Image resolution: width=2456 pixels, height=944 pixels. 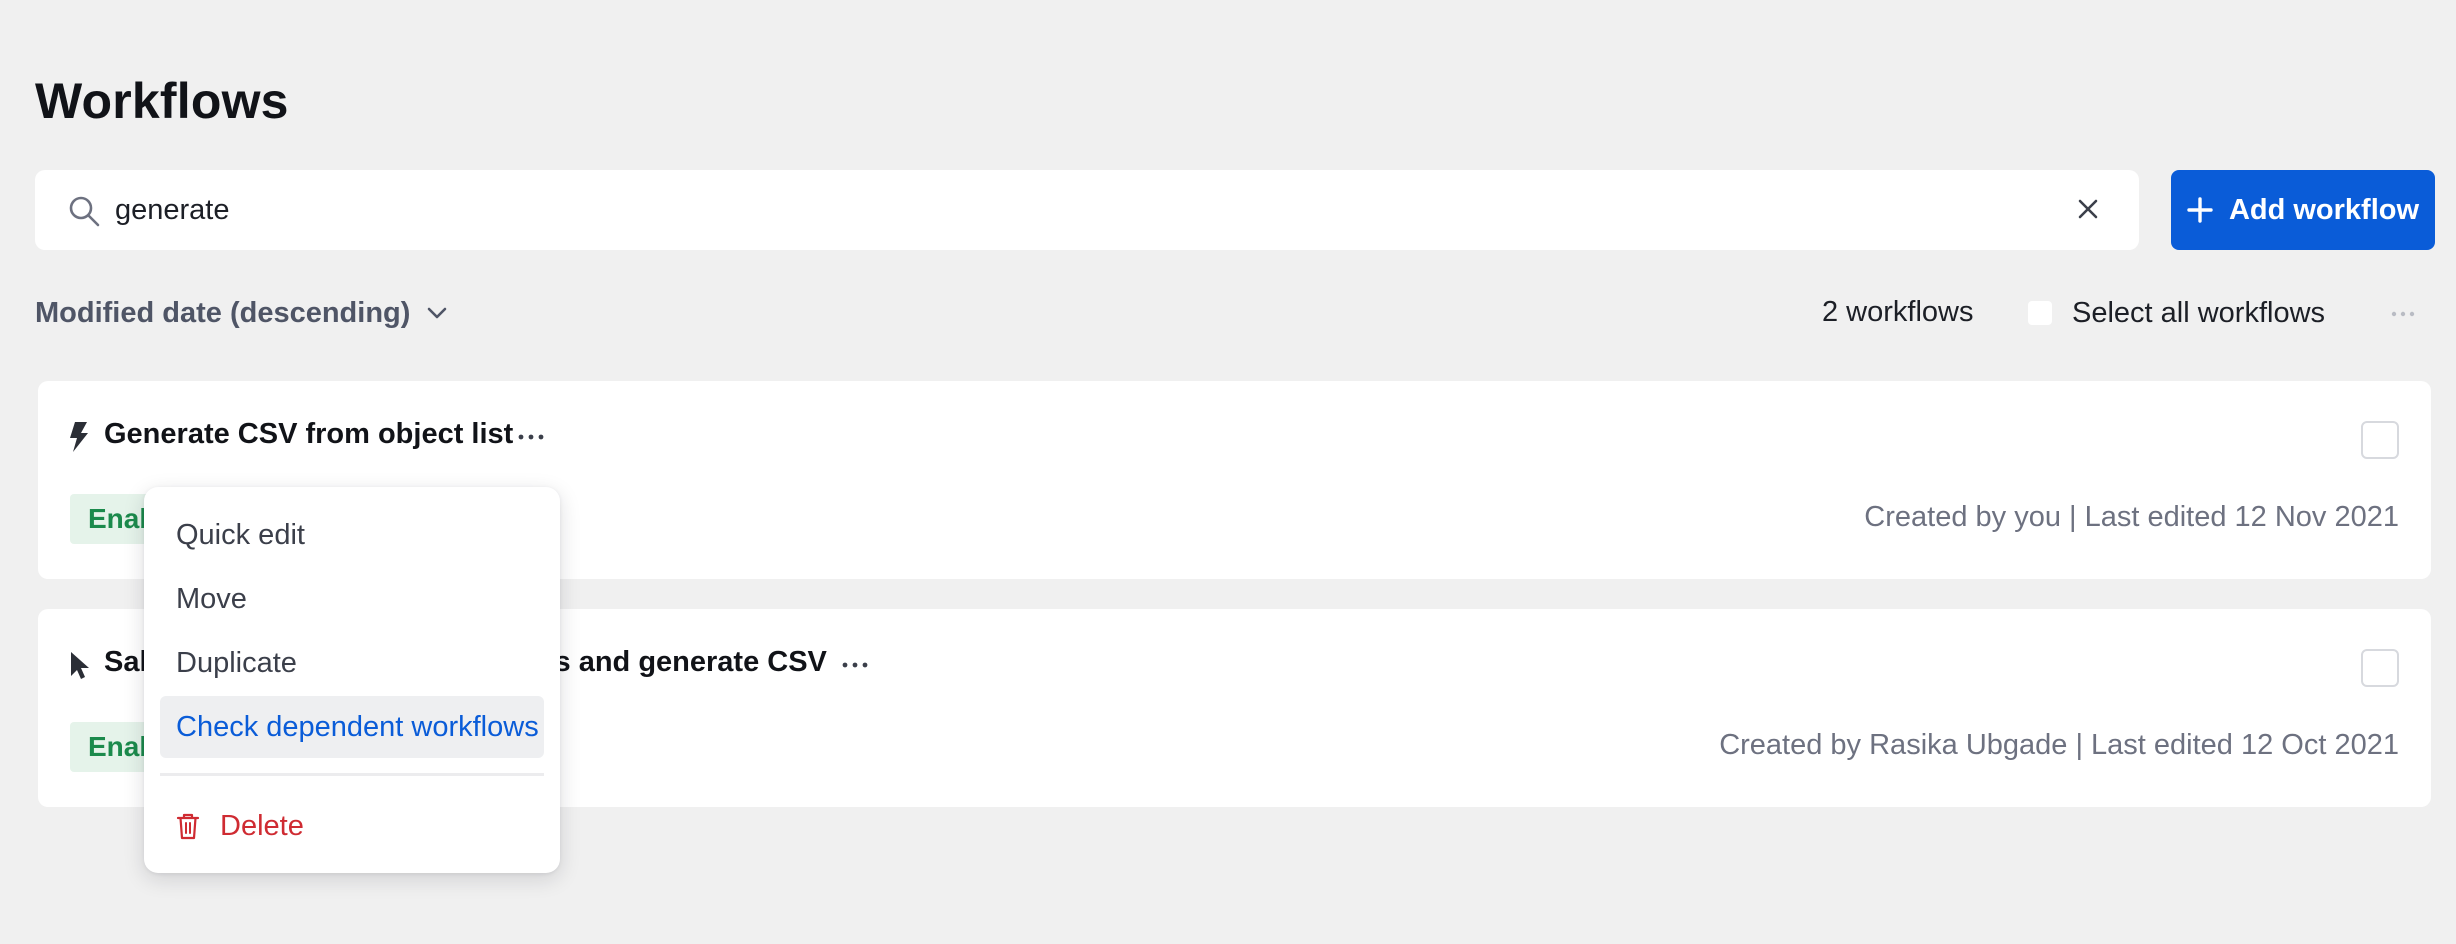 What do you see at coordinates (162, 101) in the screenshot?
I see `page-title: Workflows` at bounding box center [162, 101].